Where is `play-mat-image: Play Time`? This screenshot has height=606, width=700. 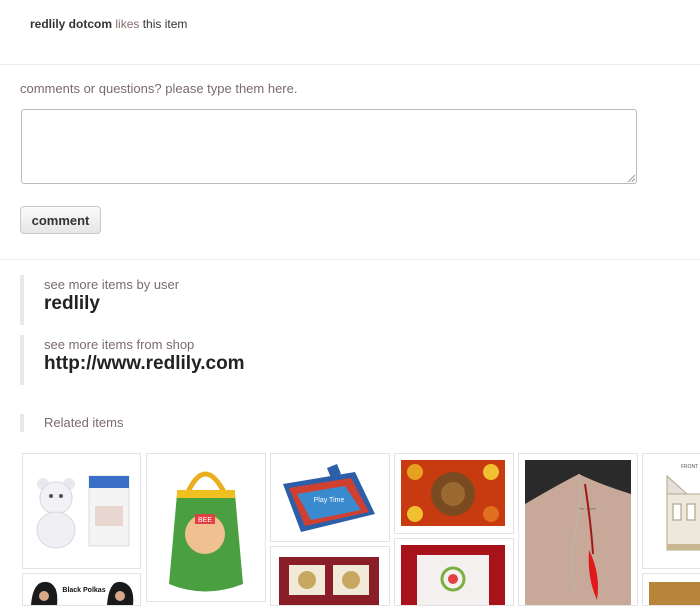
play-mat-image: Play Time is located at coordinates (330, 497).